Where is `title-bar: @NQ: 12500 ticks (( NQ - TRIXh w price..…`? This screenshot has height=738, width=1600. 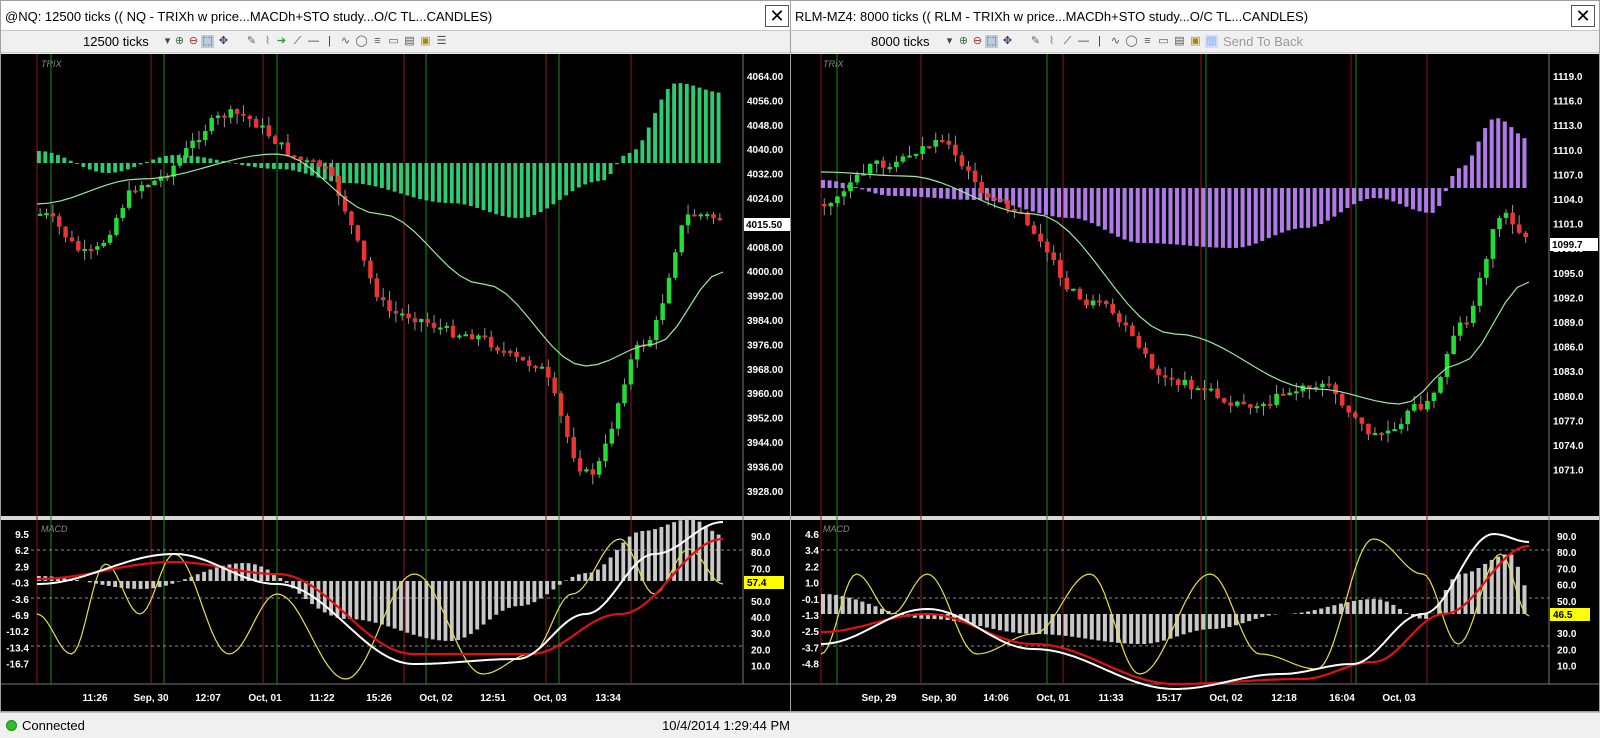 title-bar: @NQ: 12500 ticks (( NQ - TRIXh w price..… is located at coordinates (397, 16).